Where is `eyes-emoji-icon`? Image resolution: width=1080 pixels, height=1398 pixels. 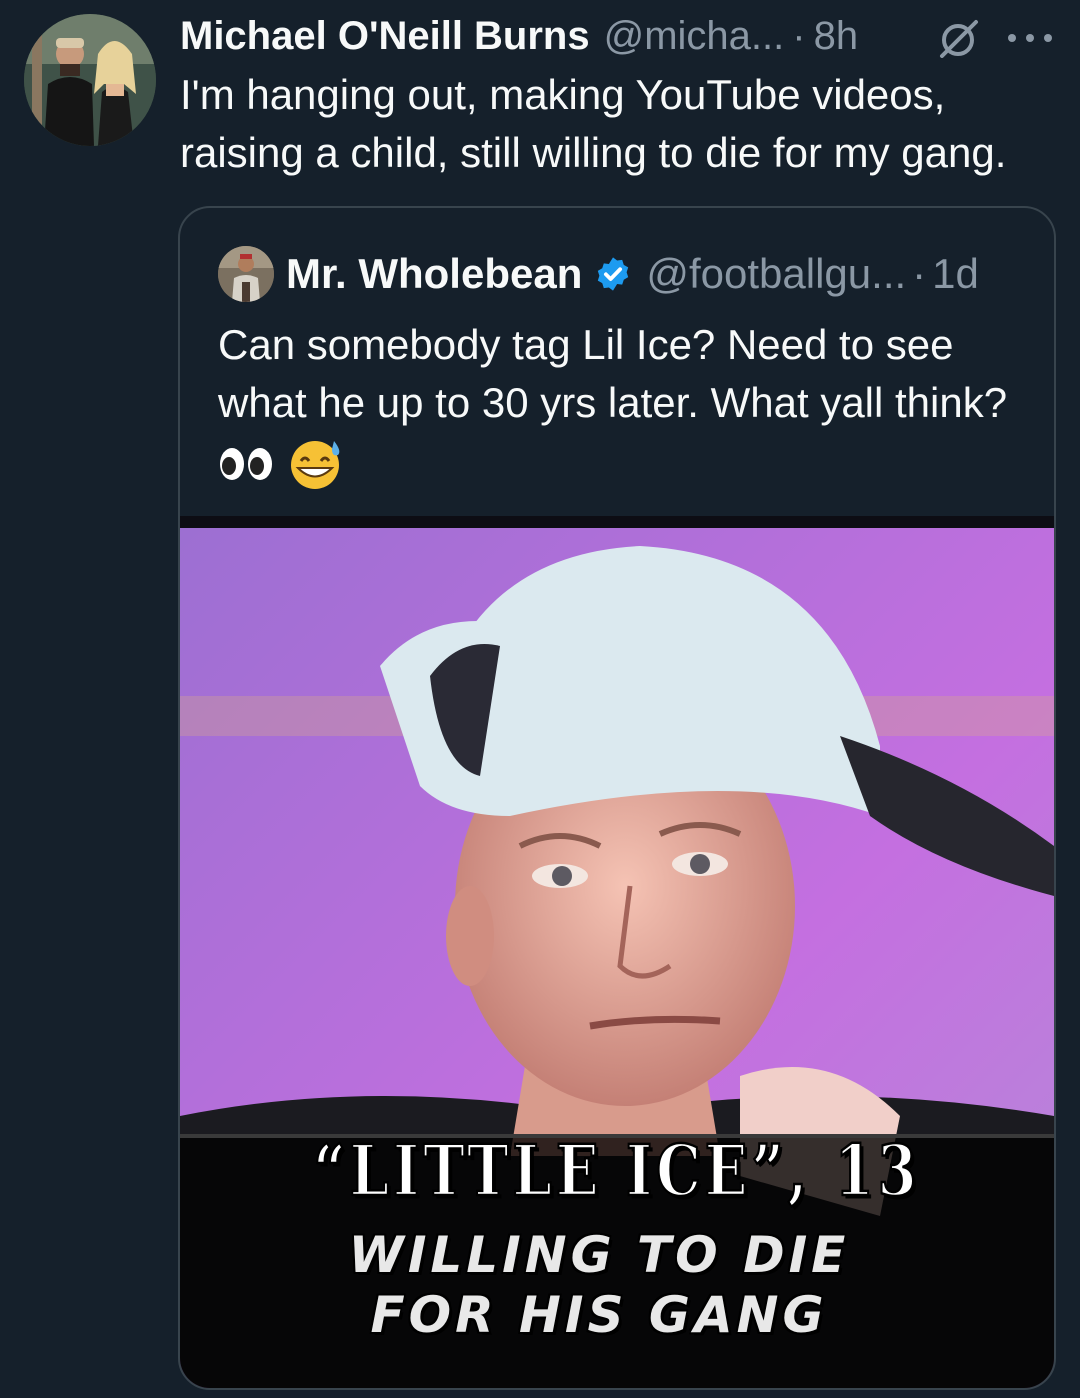
eyes-emoji-icon is located at coordinates (246, 463).